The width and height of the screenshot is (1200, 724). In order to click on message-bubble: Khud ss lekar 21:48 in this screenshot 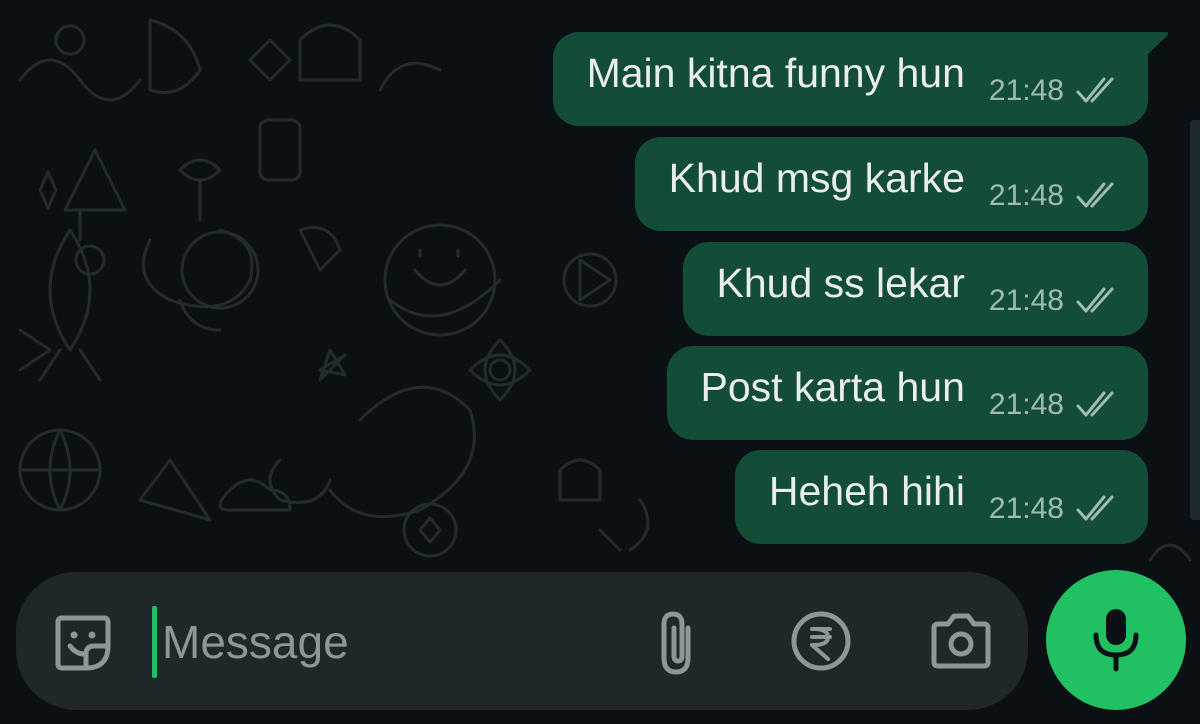, I will do `click(915, 289)`.